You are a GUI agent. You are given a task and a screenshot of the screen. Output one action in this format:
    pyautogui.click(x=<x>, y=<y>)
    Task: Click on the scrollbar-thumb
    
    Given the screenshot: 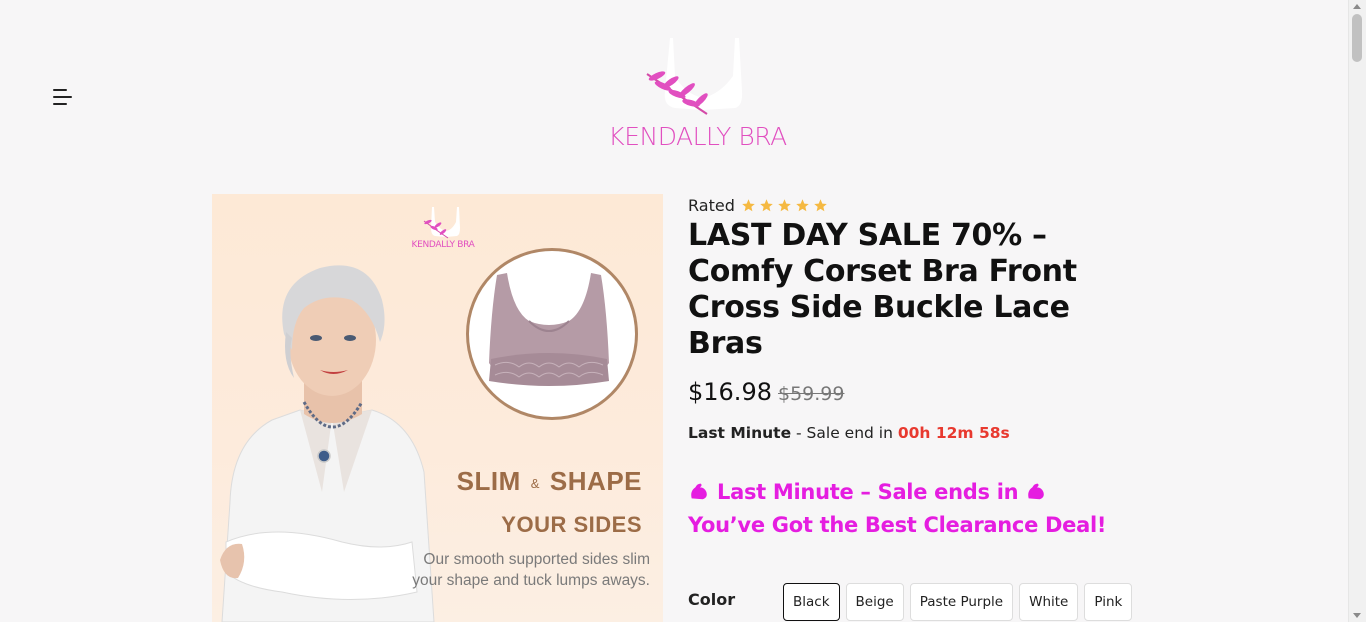 What is the action you would take?
    pyautogui.click(x=1357, y=38)
    